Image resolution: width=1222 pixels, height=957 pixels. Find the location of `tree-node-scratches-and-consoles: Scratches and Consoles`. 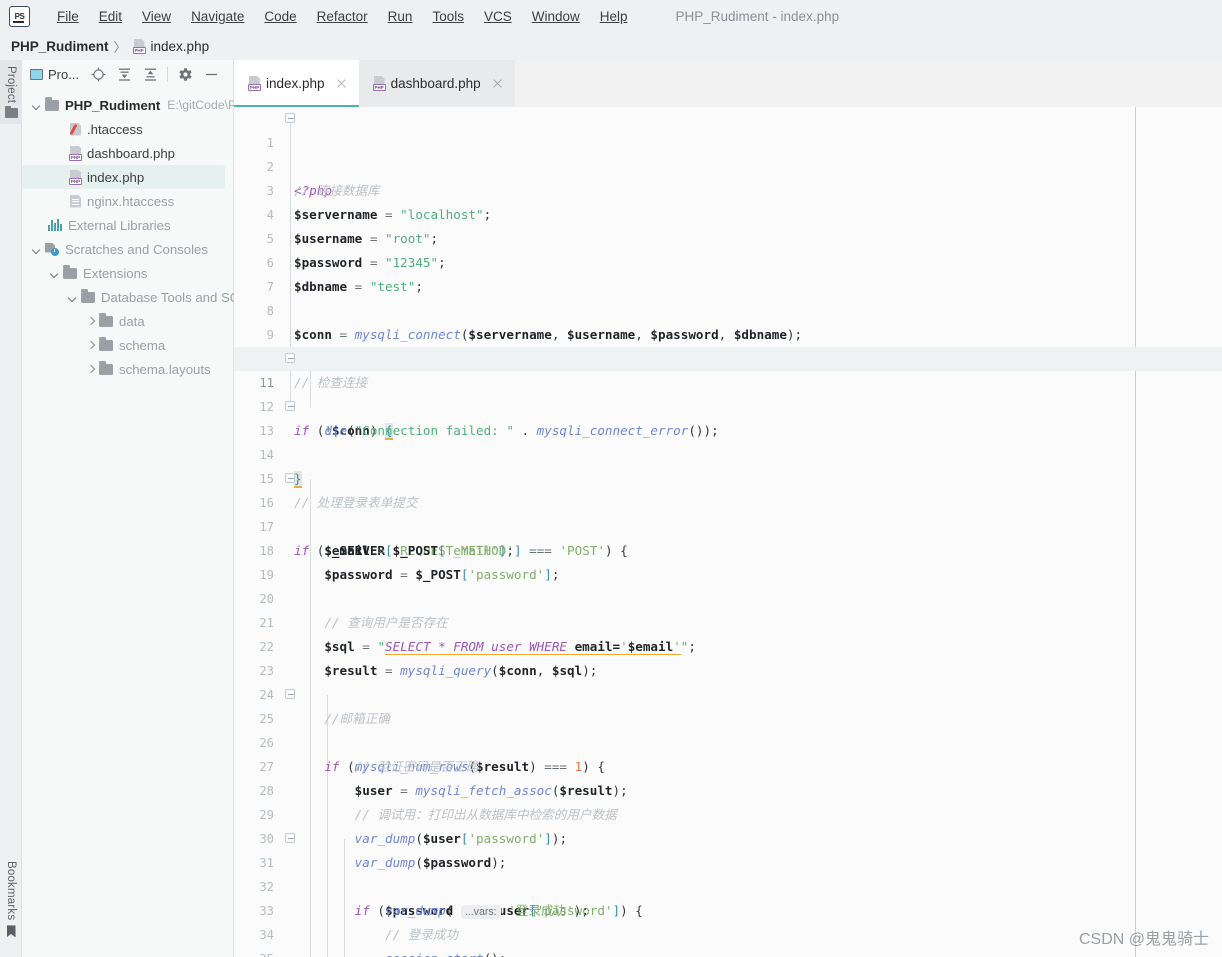

tree-node-scratches-and-consoles: Scratches and Consoles is located at coordinates (127, 249).